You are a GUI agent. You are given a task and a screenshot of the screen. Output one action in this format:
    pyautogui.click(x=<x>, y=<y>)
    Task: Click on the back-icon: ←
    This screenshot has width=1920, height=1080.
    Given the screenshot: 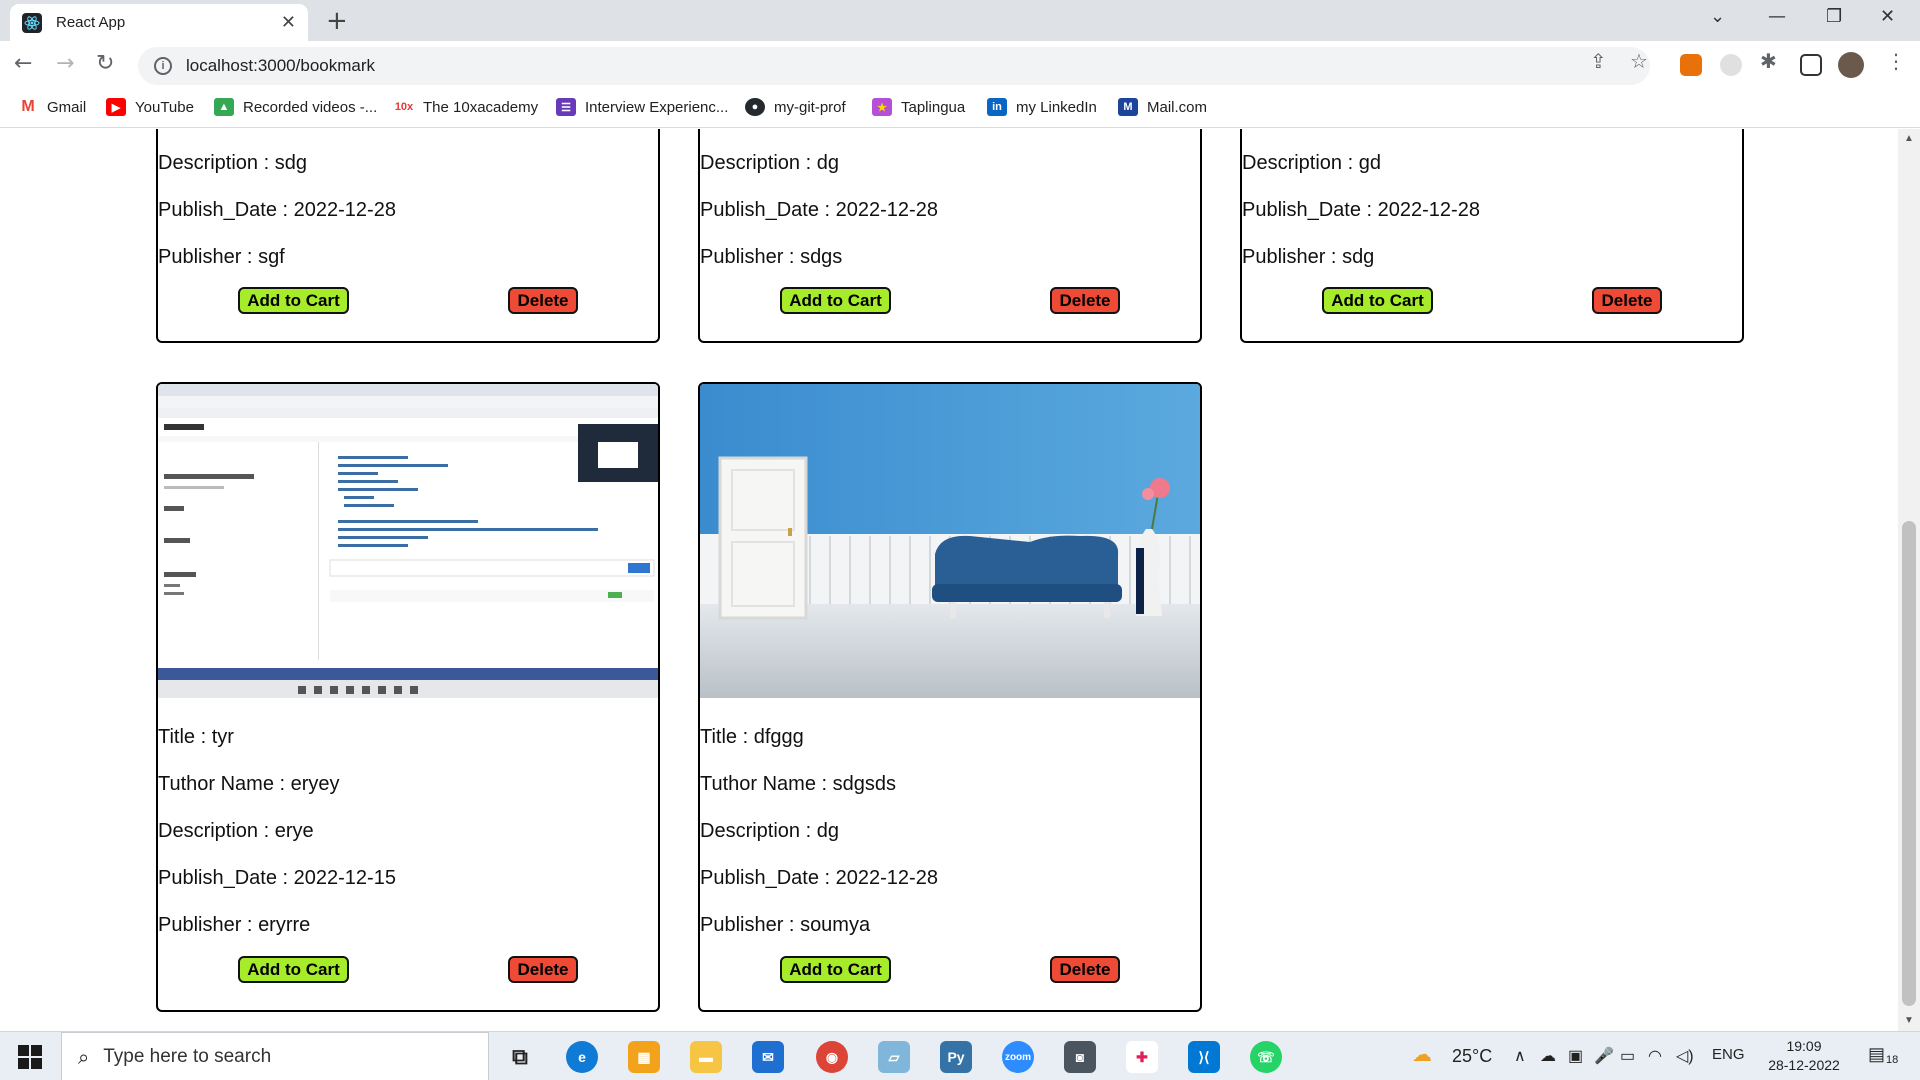 What is the action you would take?
    pyautogui.click(x=23, y=63)
    